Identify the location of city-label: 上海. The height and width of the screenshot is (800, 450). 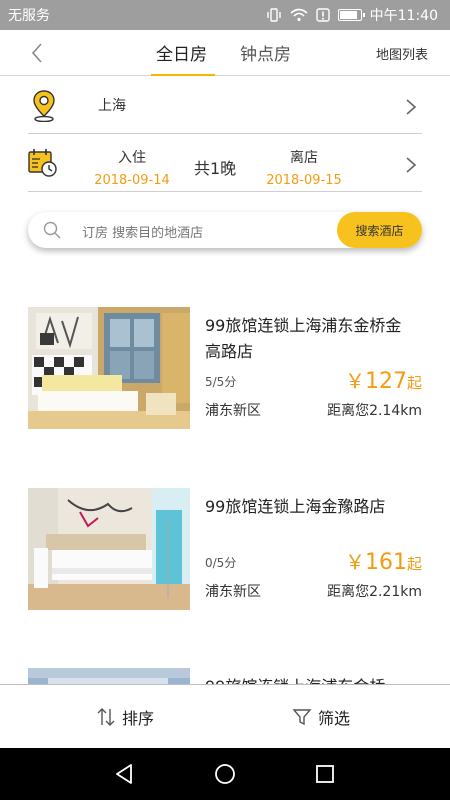
(112, 106).